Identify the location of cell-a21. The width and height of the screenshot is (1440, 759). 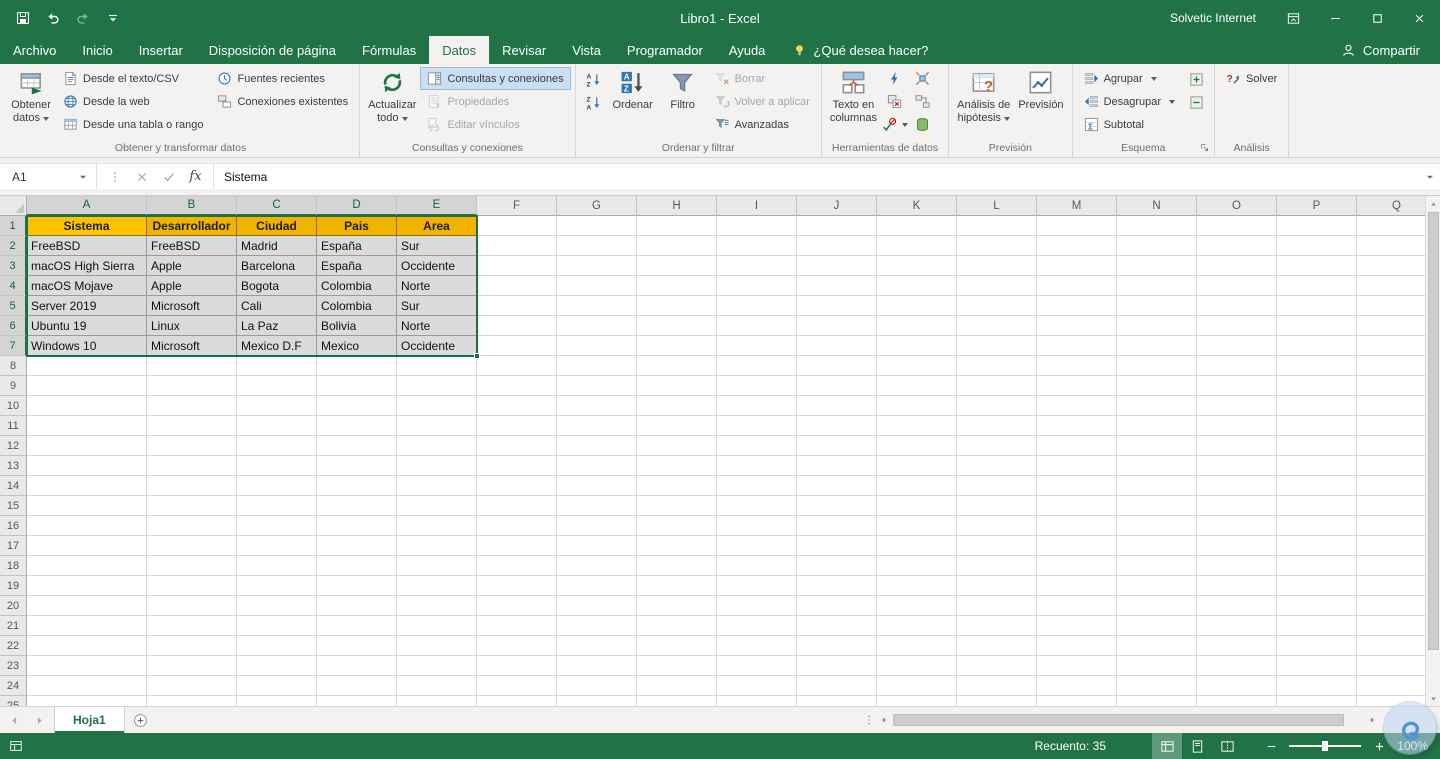
(87, 626).